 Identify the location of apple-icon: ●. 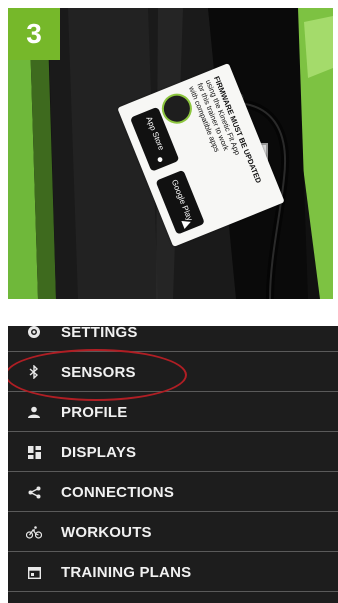
(160, 159).